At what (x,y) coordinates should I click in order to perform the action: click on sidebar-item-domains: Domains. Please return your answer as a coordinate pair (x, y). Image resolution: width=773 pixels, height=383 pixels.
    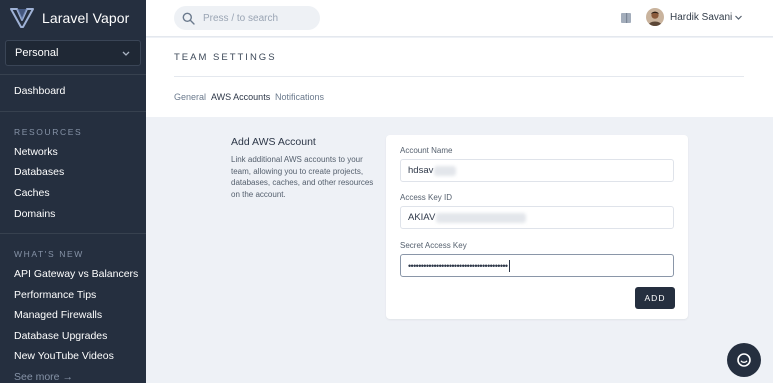
    Looking at the image, I should click on (34, 214).